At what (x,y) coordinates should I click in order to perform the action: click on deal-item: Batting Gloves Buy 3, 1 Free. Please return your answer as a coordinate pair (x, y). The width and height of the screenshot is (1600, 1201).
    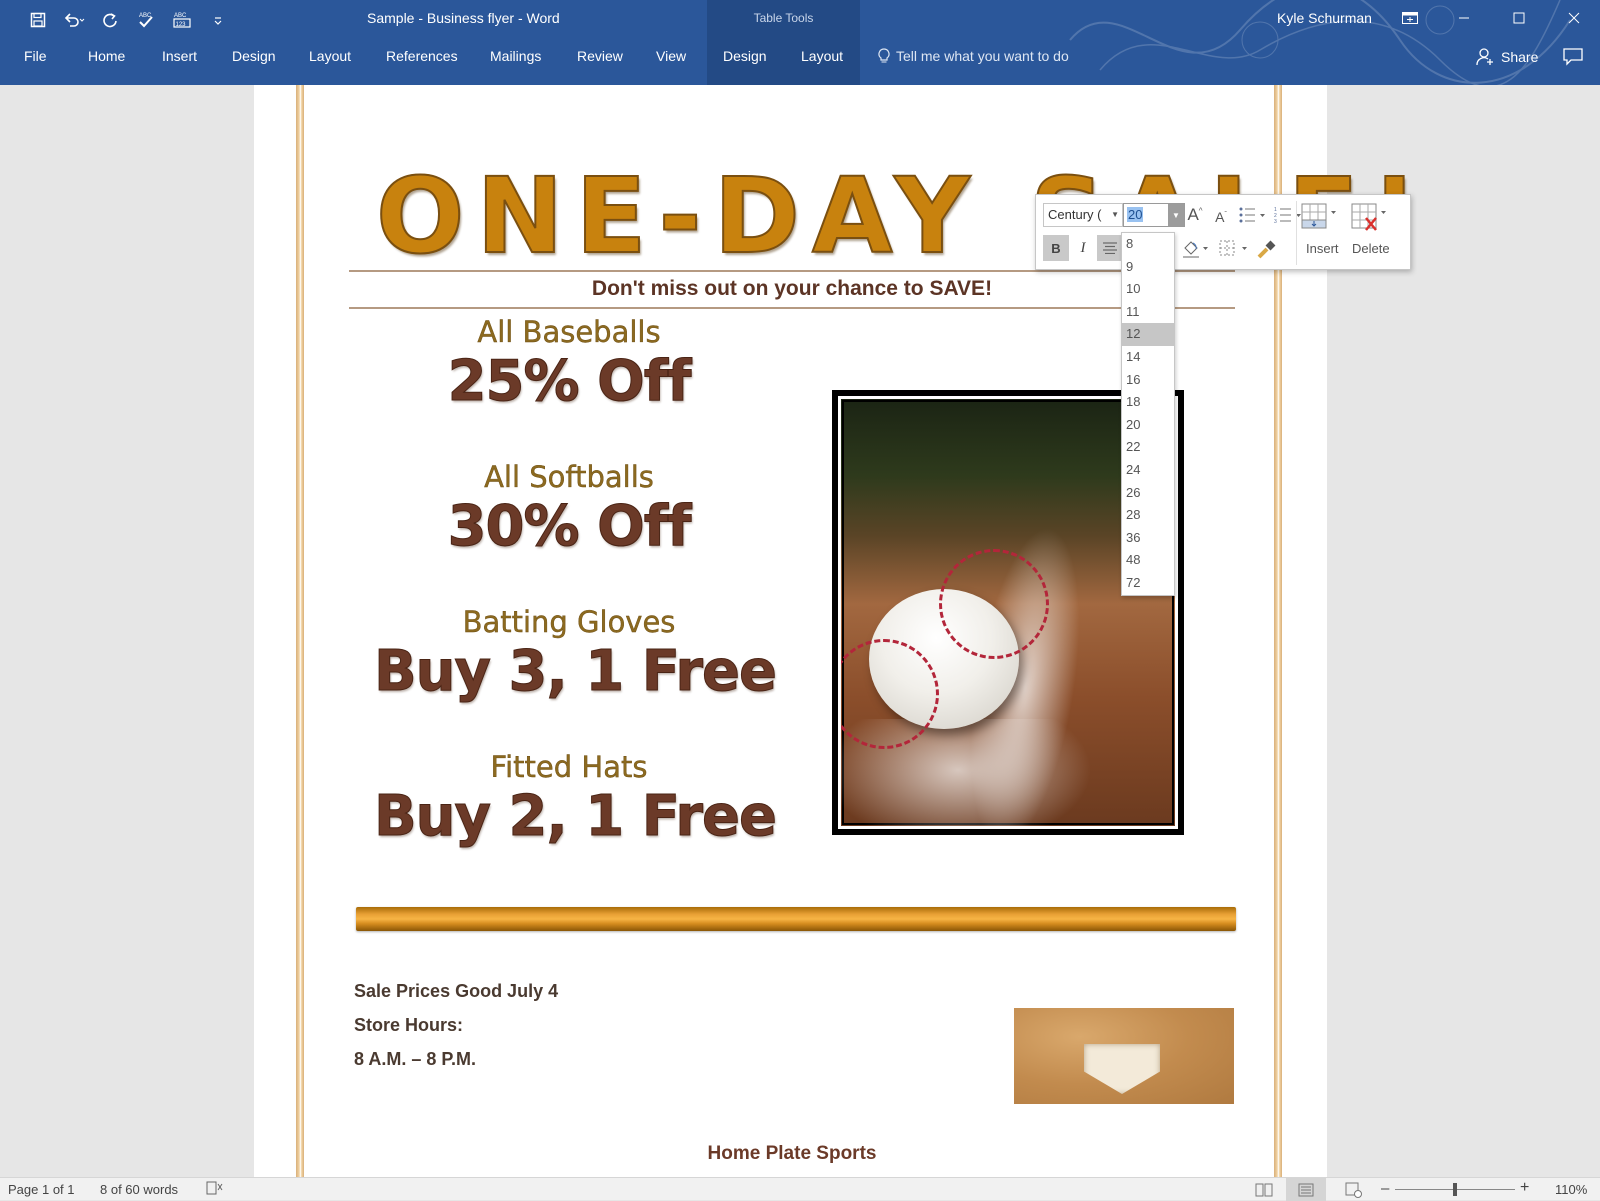
    Looking at the image, I should click on (576, 655).